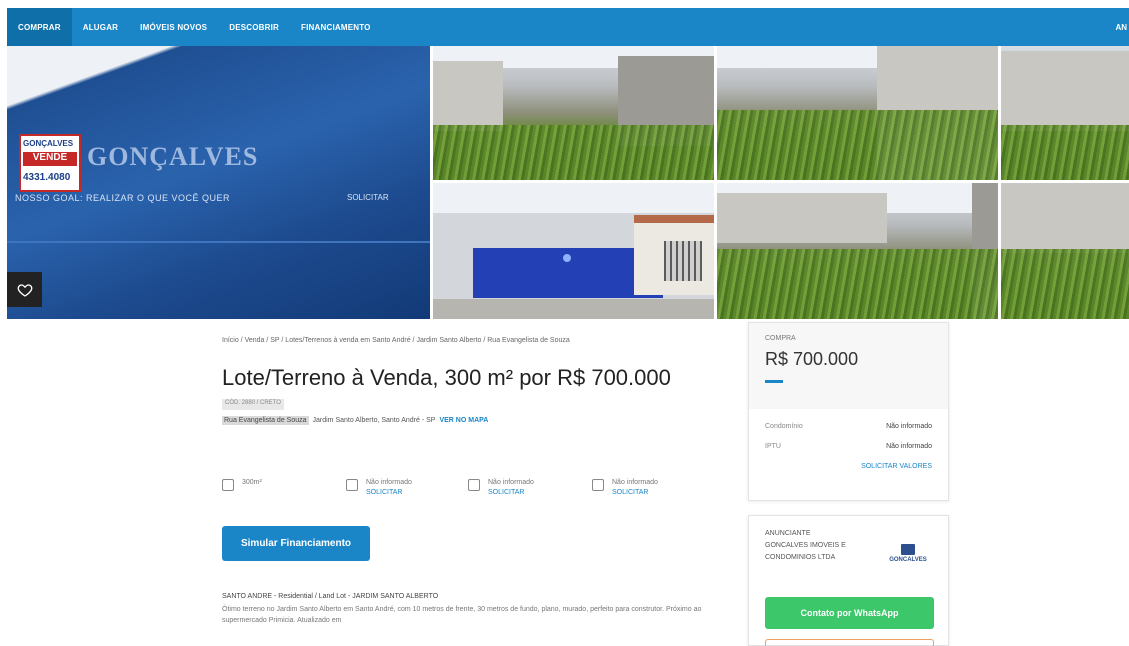 This screenshot has height=646, width=1129. I want to click on advertiser-label: ANUNCIANTE, so click(788, 533).